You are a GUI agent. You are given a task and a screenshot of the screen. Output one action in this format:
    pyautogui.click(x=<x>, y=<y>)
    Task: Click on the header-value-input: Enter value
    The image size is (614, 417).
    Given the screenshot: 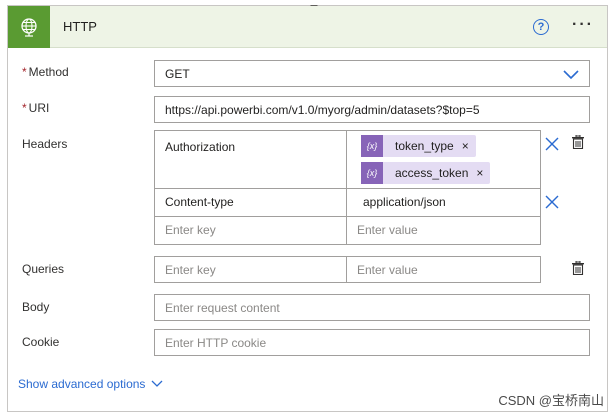 What is the action you would take?
    pyautogui.click(x=443, y=230)
    